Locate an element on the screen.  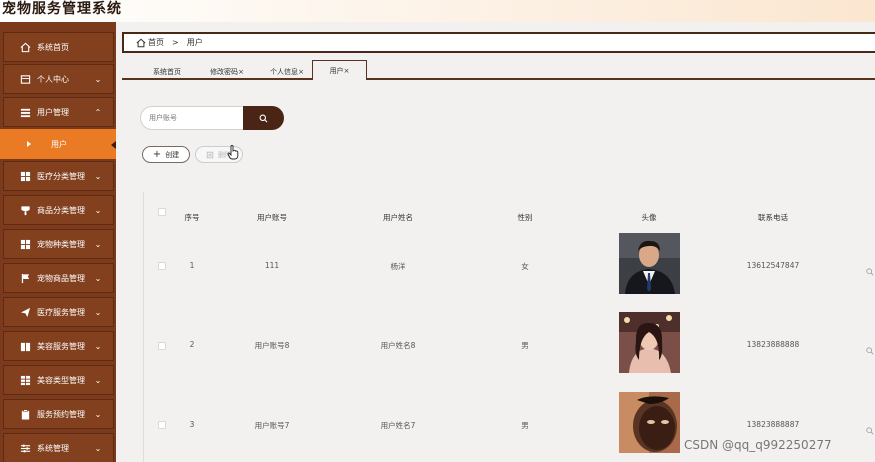
table-cell-gender: 女 is located at coordinates (525, 266).